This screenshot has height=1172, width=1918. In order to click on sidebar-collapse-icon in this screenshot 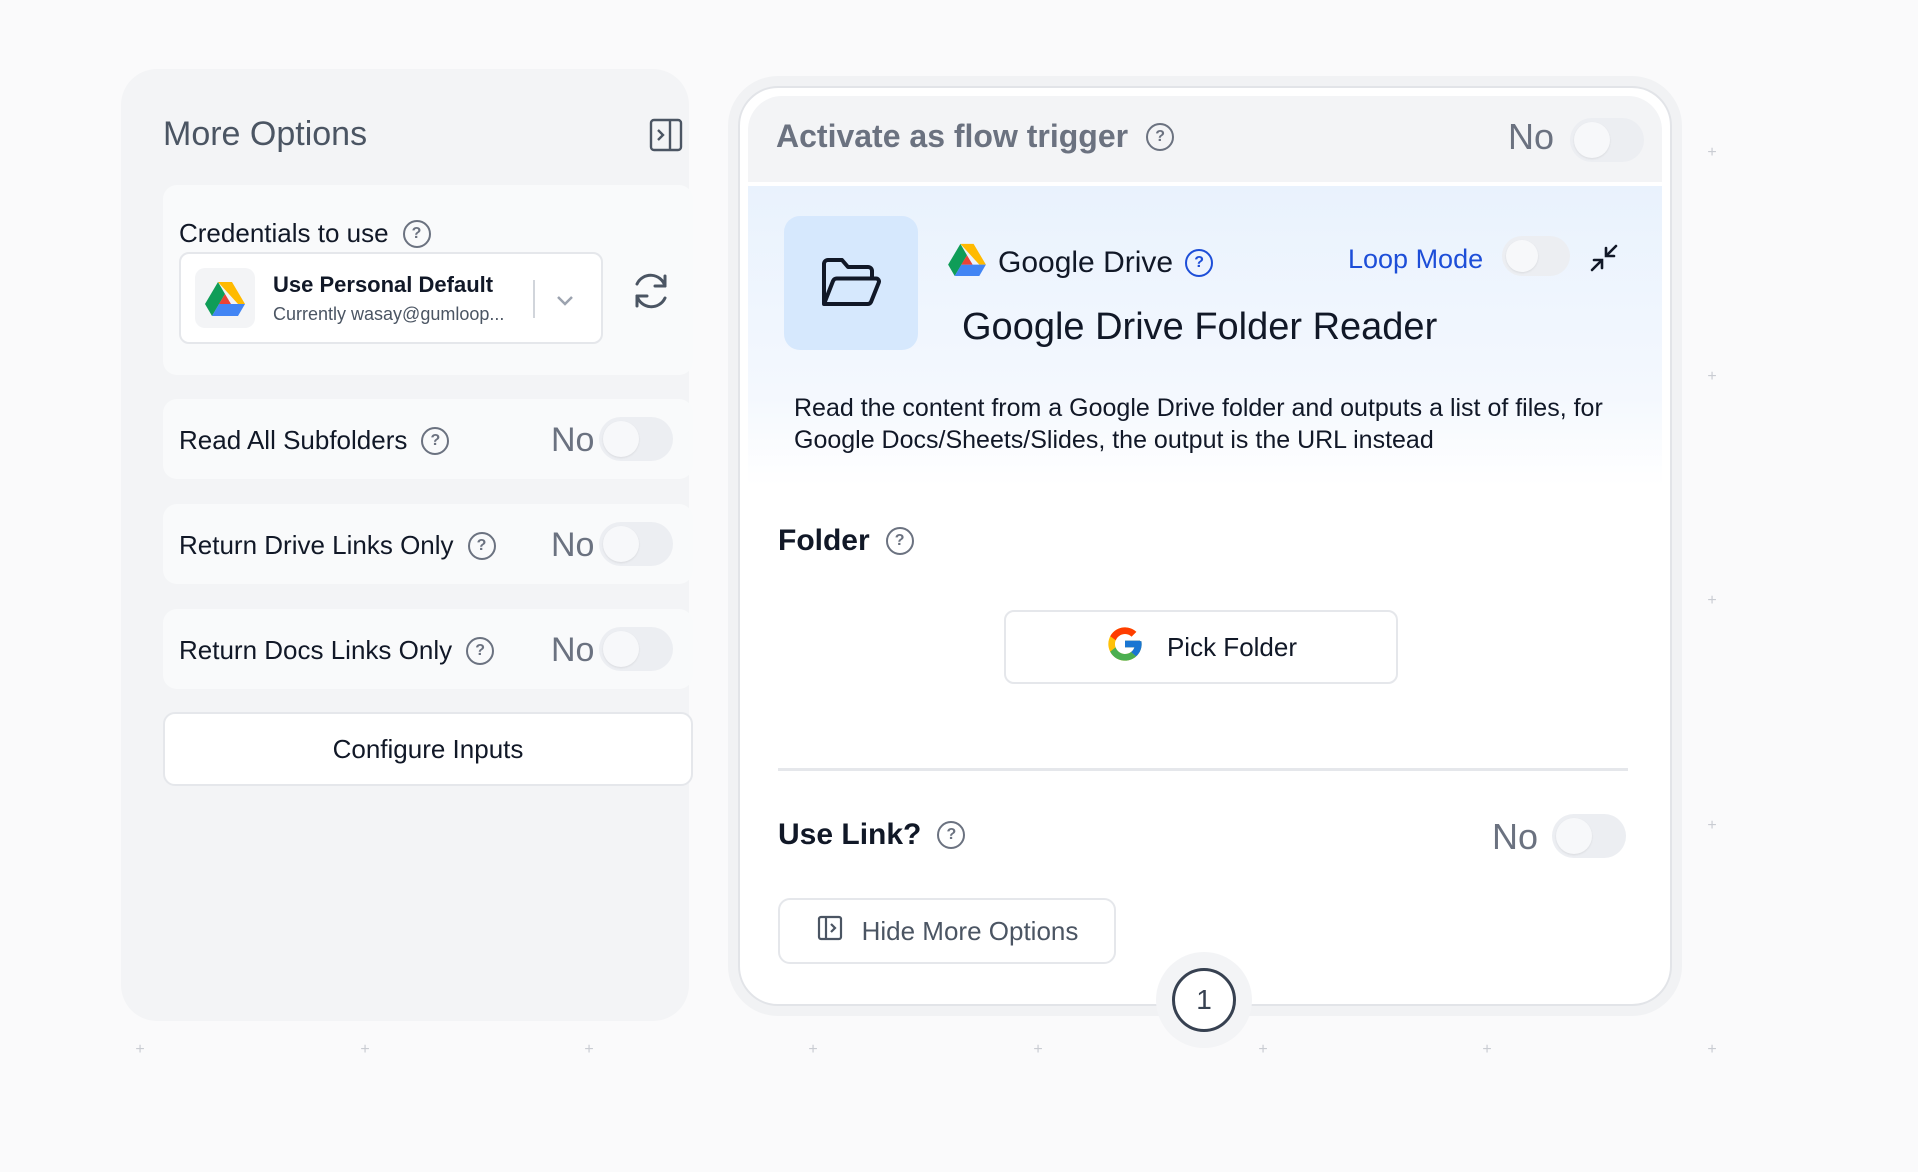, I will do `click(666, 135)`.